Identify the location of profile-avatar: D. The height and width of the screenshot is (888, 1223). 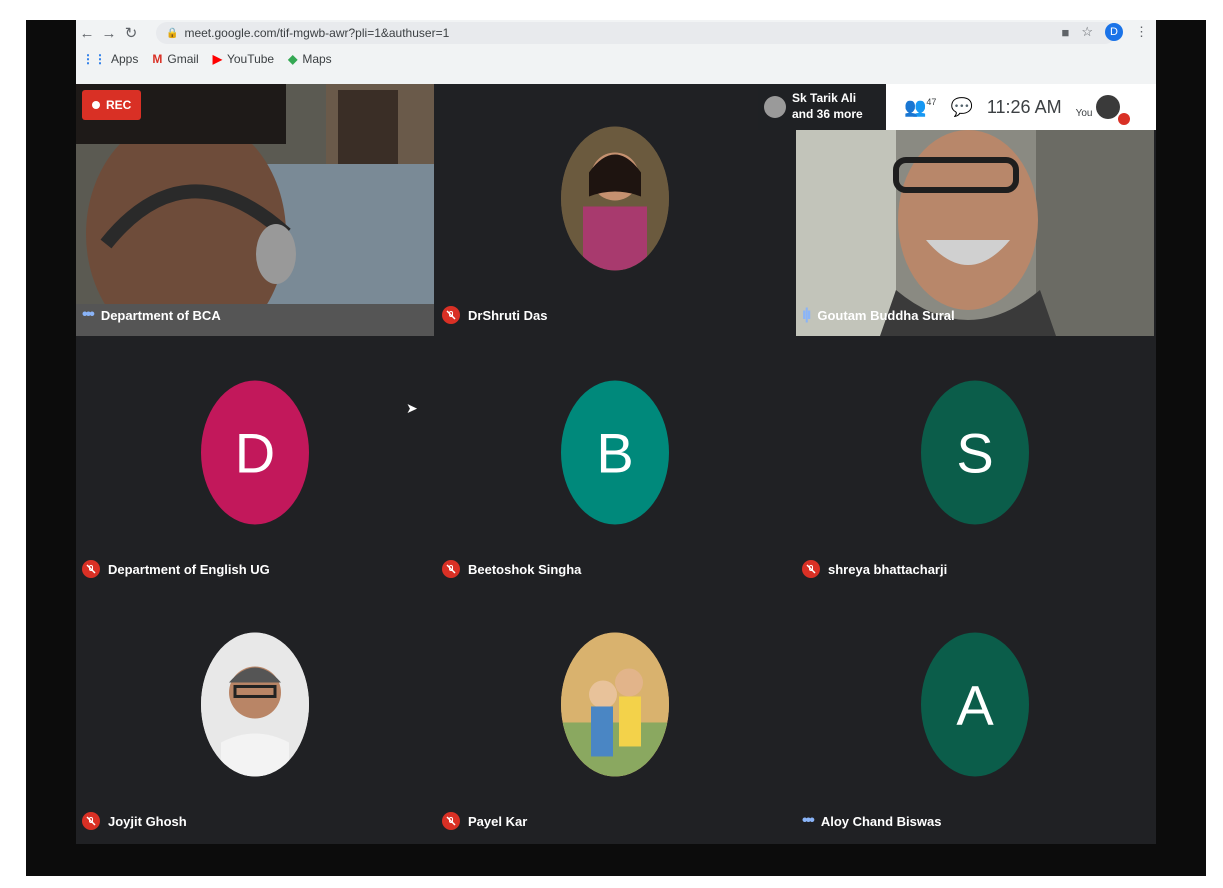
(1114, 32).